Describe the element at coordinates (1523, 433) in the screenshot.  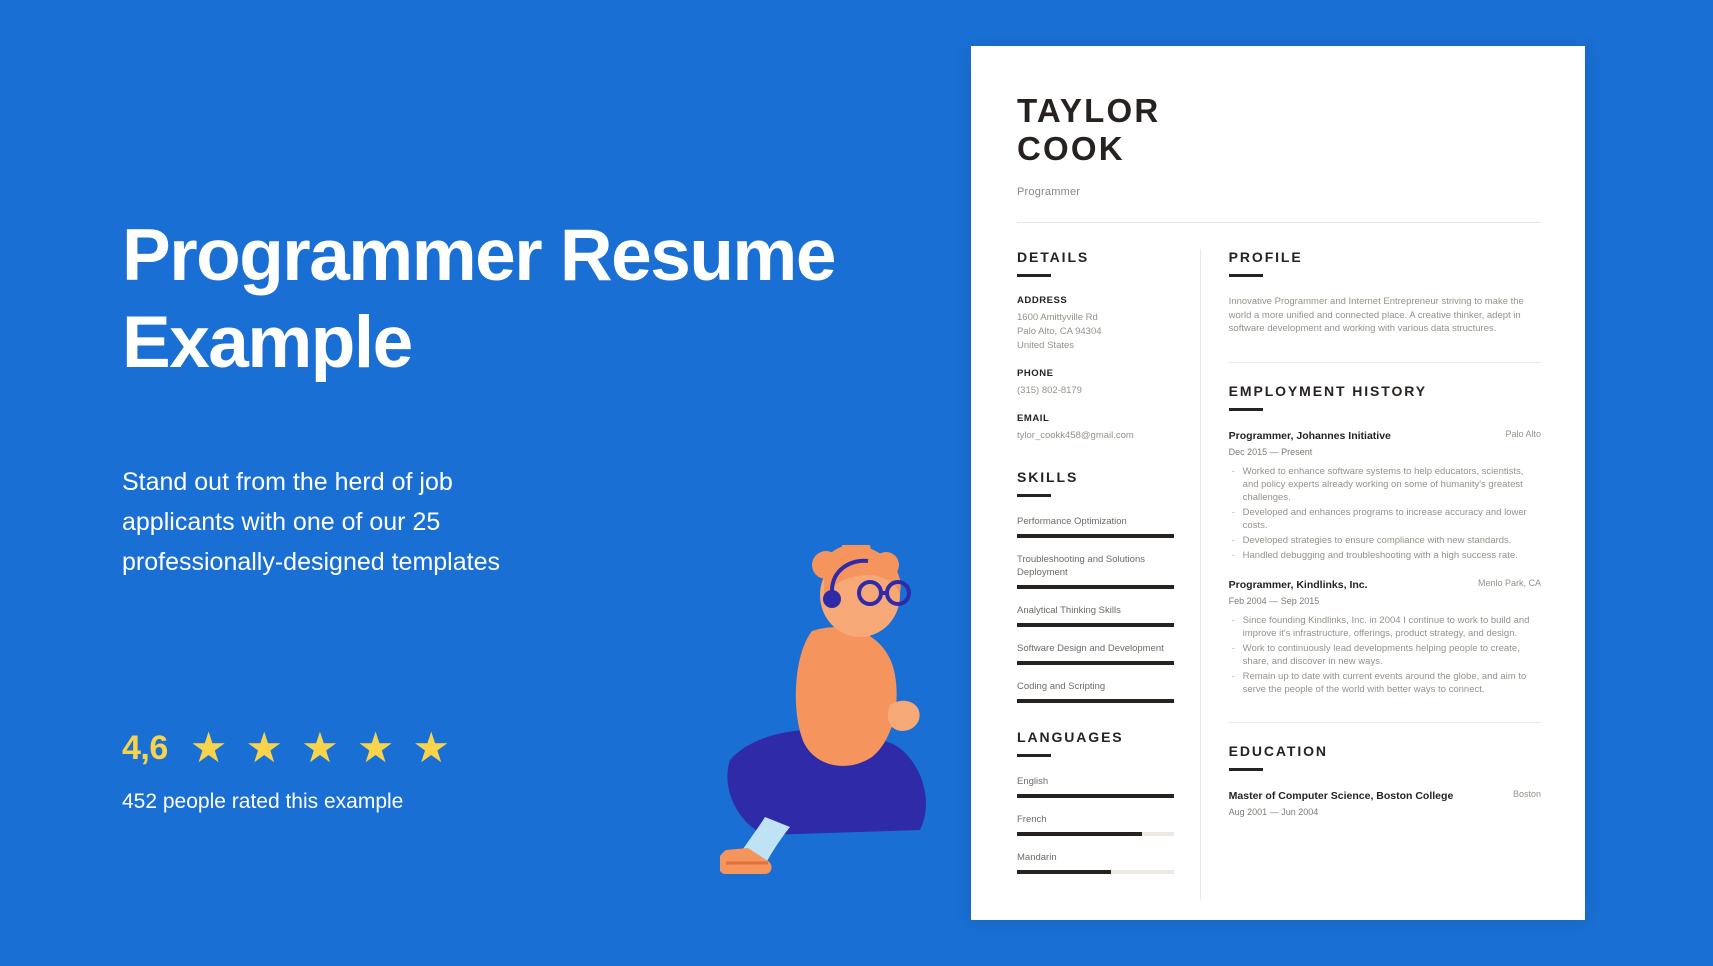
I see `job-location: Palo Alto` at that location.